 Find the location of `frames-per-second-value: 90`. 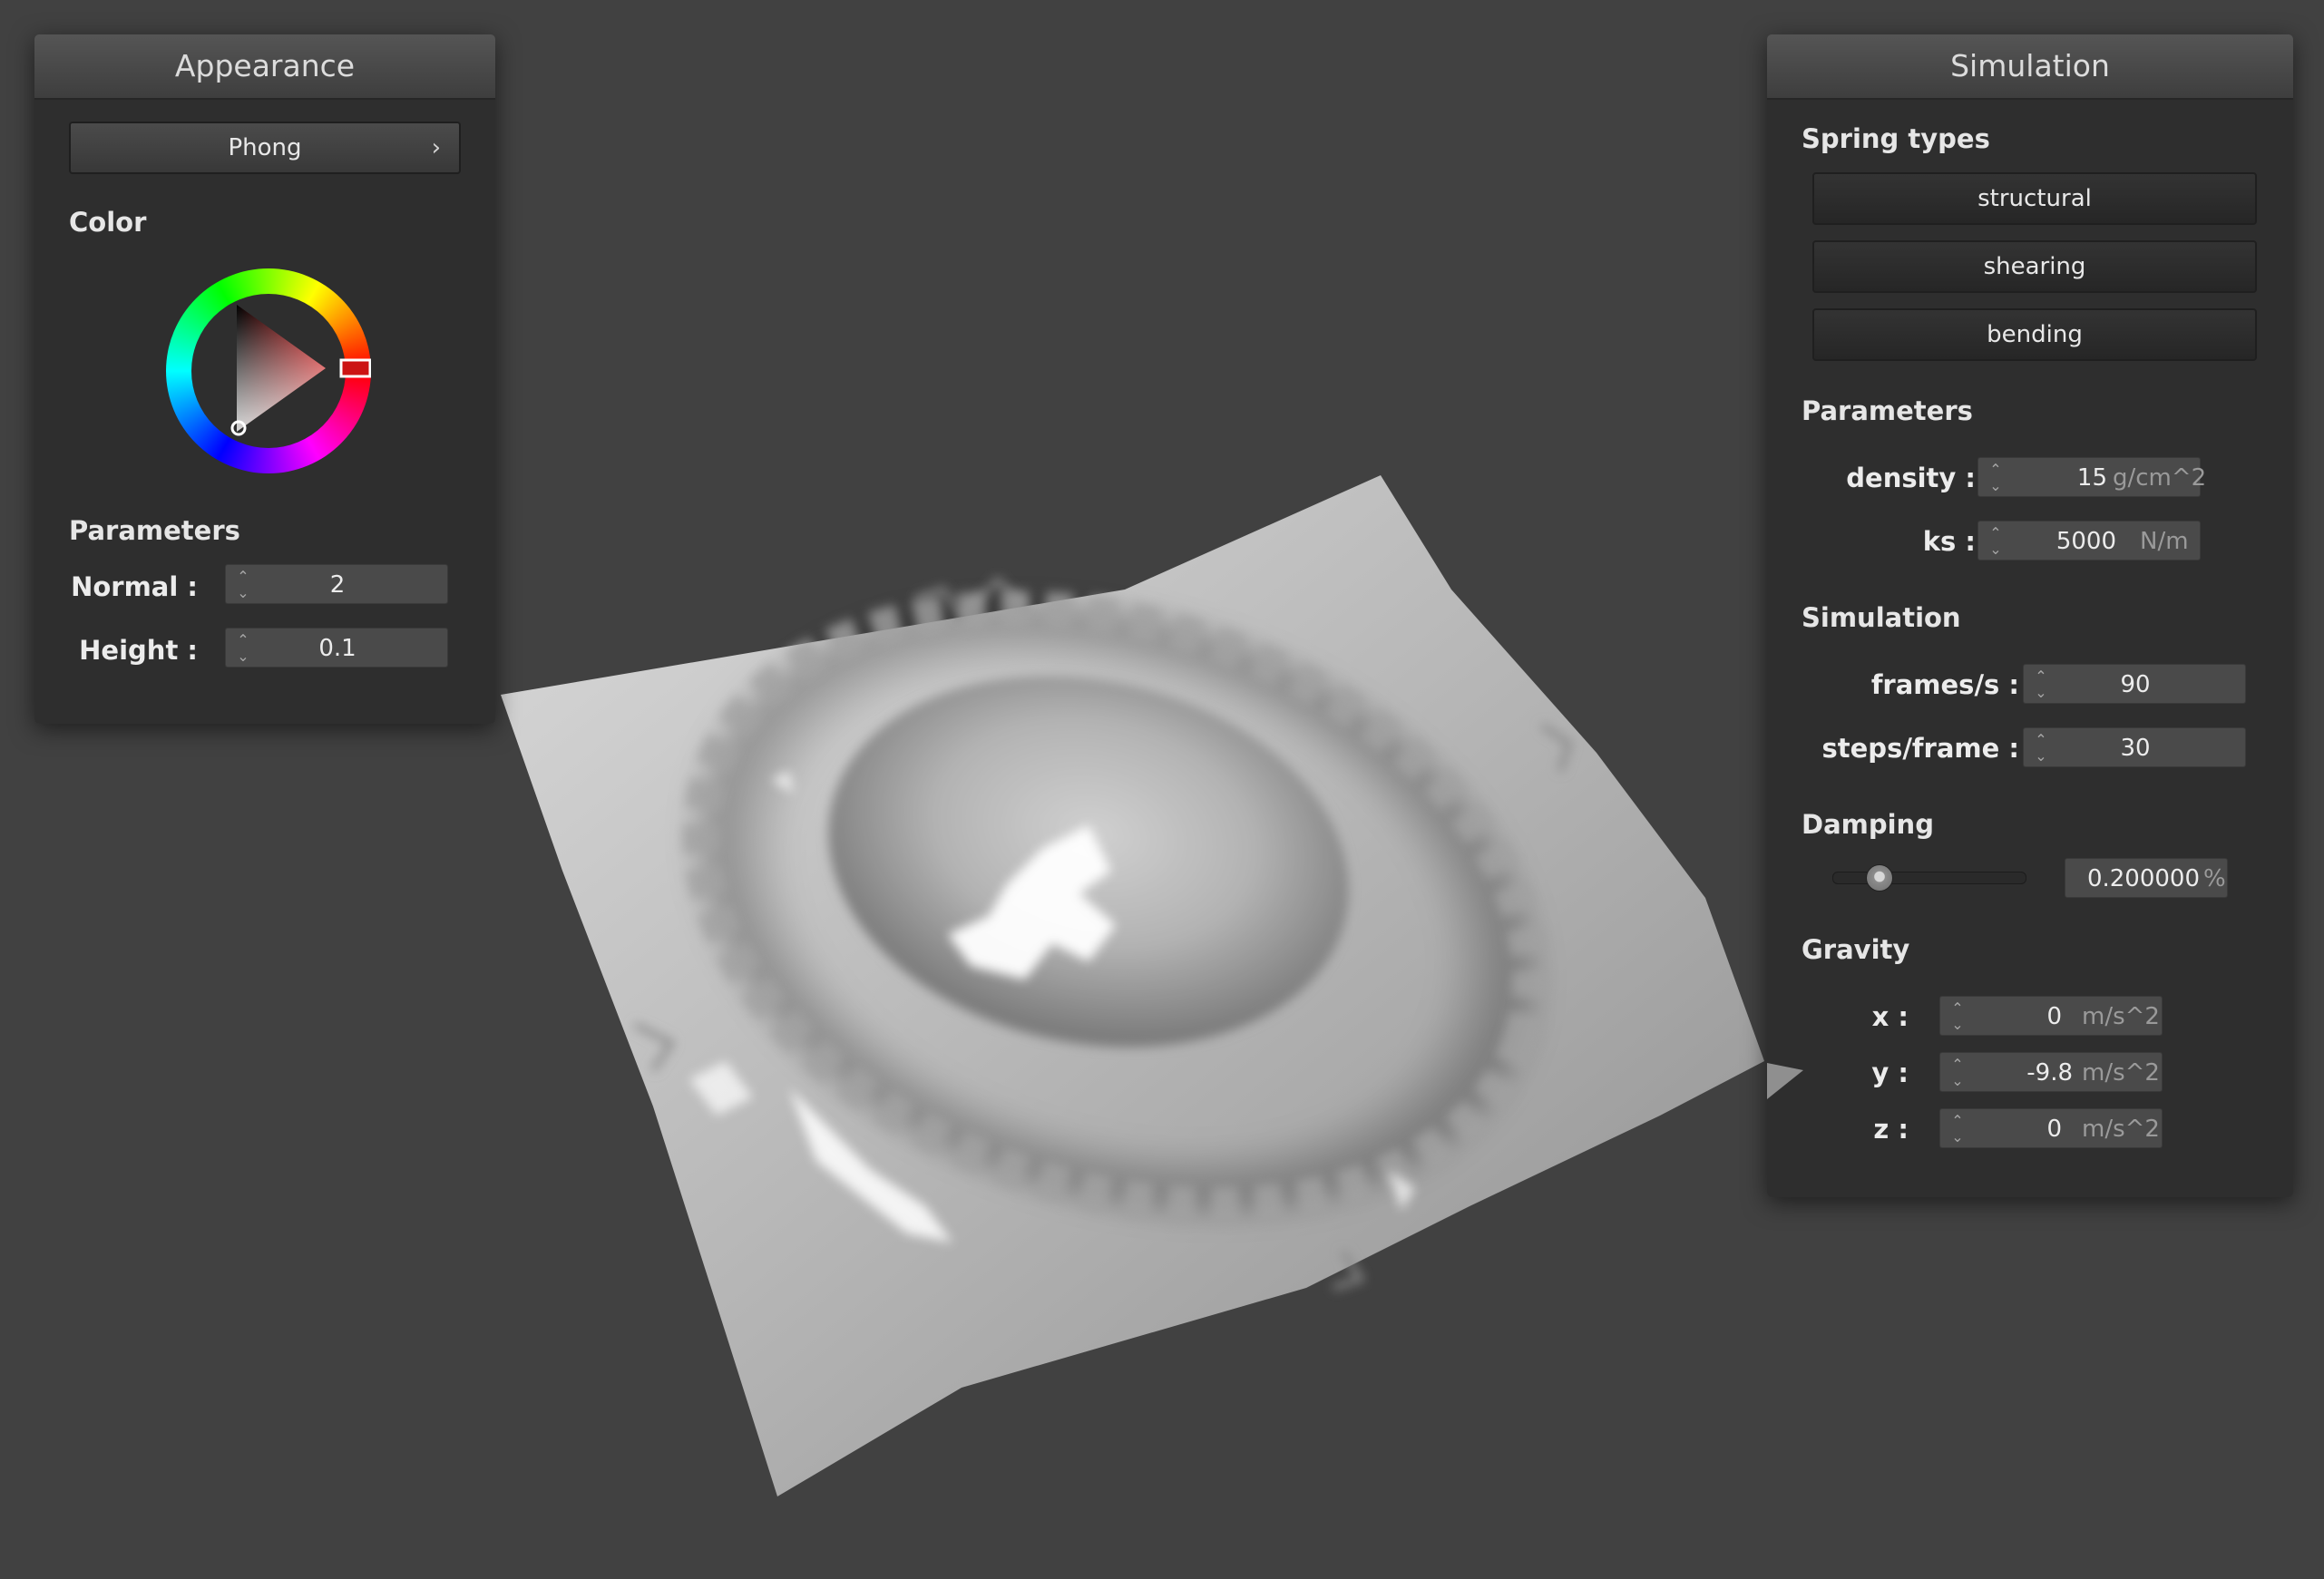

frames-per-second-value: 90 is located at coordinates (2135, 684).